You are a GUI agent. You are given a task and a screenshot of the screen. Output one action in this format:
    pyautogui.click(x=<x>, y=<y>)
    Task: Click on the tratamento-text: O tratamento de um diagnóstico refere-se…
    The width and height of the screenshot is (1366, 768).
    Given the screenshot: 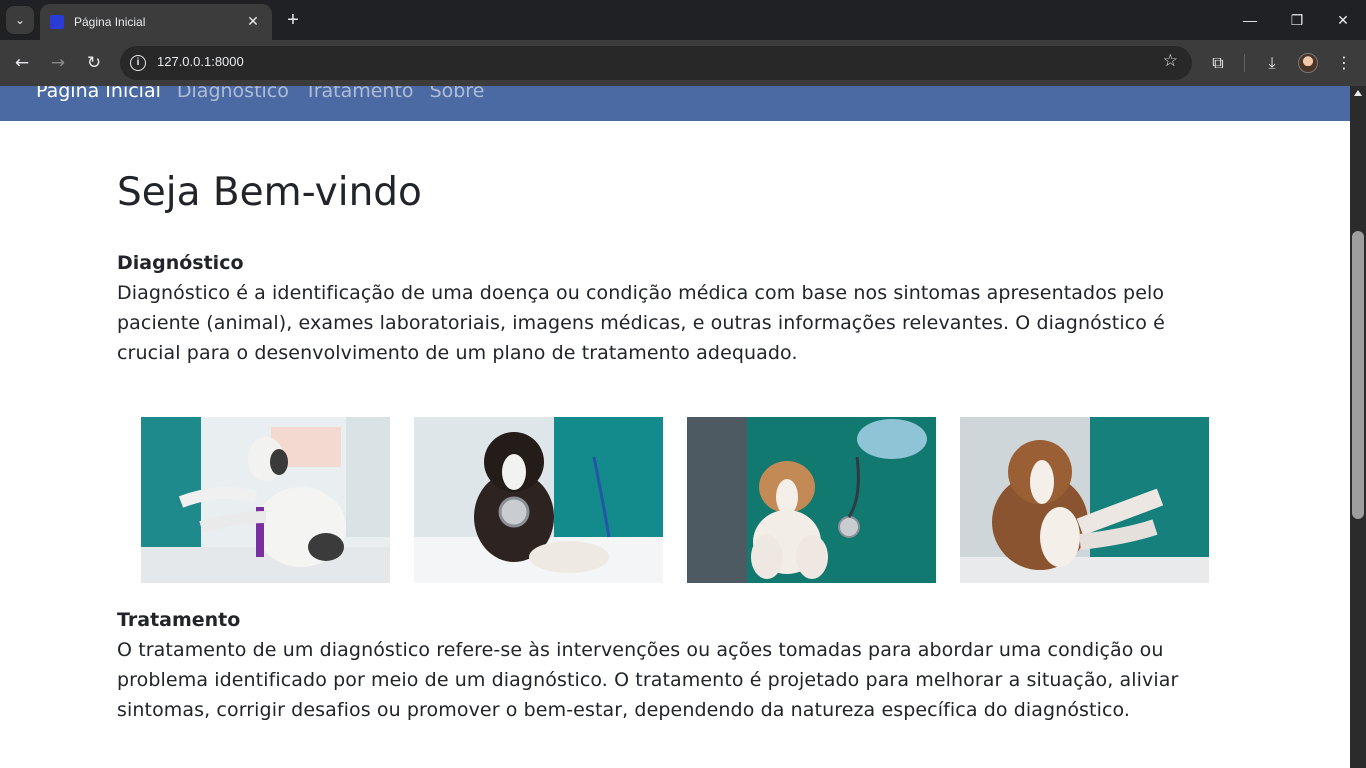 What is the action you would take?
    pyautogui.click(x=648, y=680)
    